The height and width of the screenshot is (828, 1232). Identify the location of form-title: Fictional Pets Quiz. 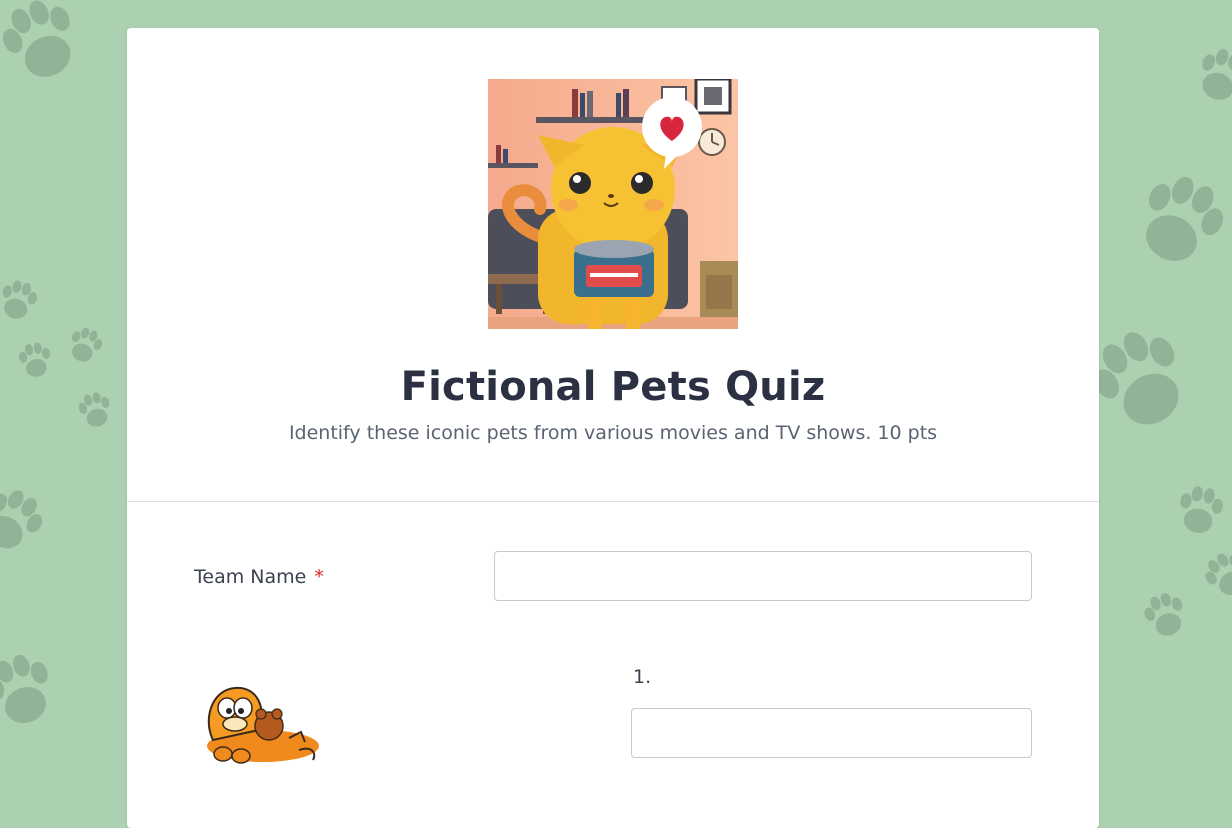
(613, 387).